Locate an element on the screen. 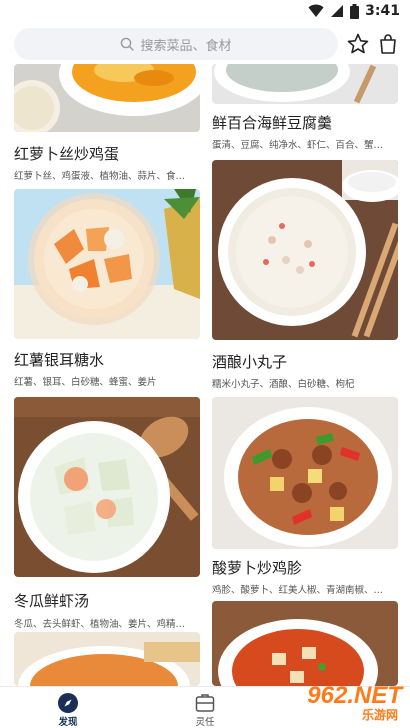 The width and height of the screenshot is (410, 728). tab-lingren: 灵任 is located at coordinates (205, 707).